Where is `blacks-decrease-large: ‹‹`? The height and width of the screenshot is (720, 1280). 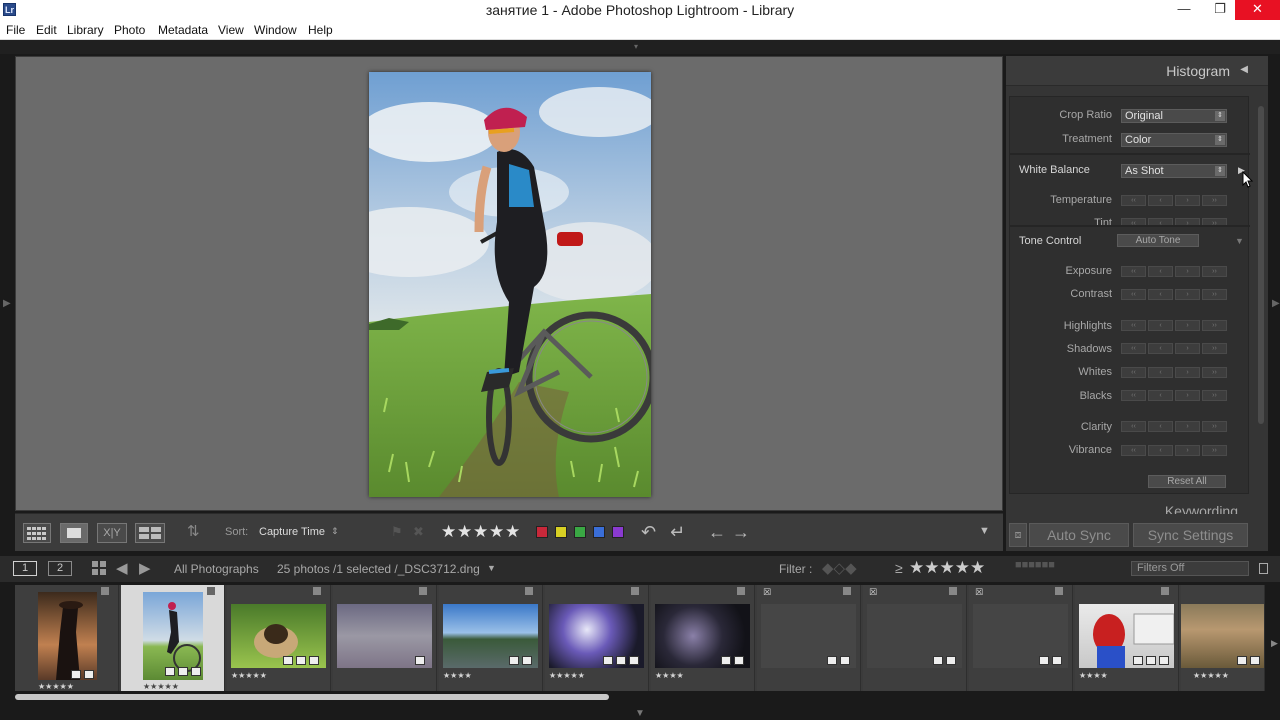
blacks-decrease-large: ‹‹ is located at coordinates (1133, 395).